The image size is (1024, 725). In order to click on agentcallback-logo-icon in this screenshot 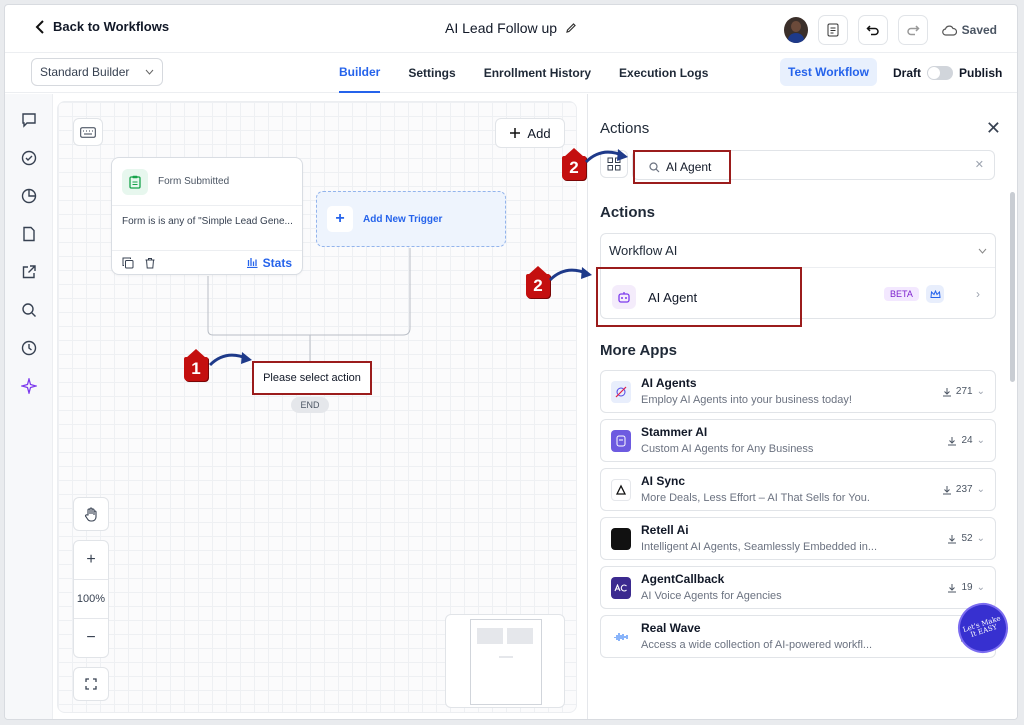, I will do `click(621, 588)`.